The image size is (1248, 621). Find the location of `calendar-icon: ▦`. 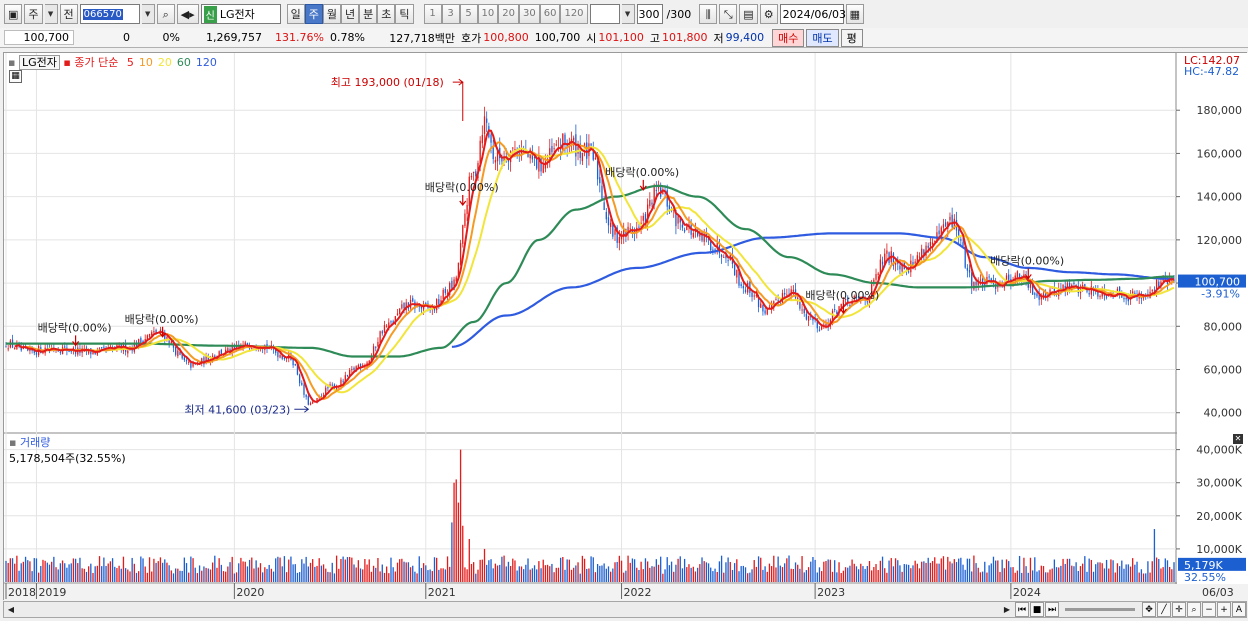

calendar-icon: ▦ is located at coordinates (855, 14).